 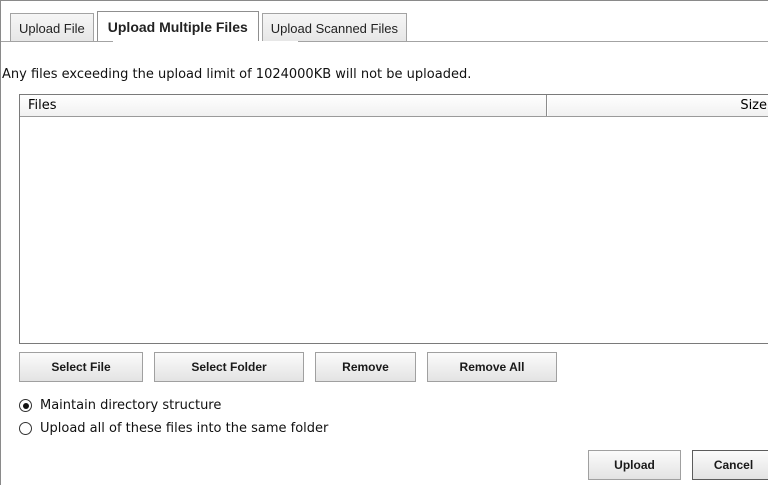 I want to click on active-tab-gap, so click(x=205, y=41).